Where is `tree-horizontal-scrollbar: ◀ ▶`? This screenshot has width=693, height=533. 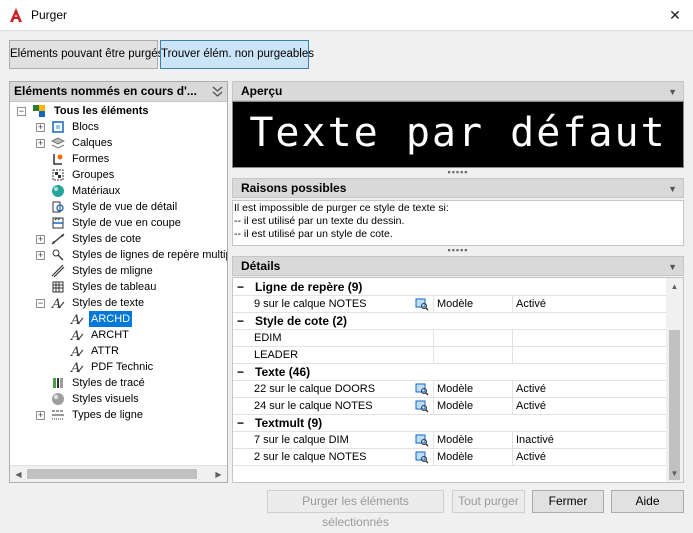 tree-horizontal-scrollbar: ◀ ▶ is located at coordinates (118, 473).